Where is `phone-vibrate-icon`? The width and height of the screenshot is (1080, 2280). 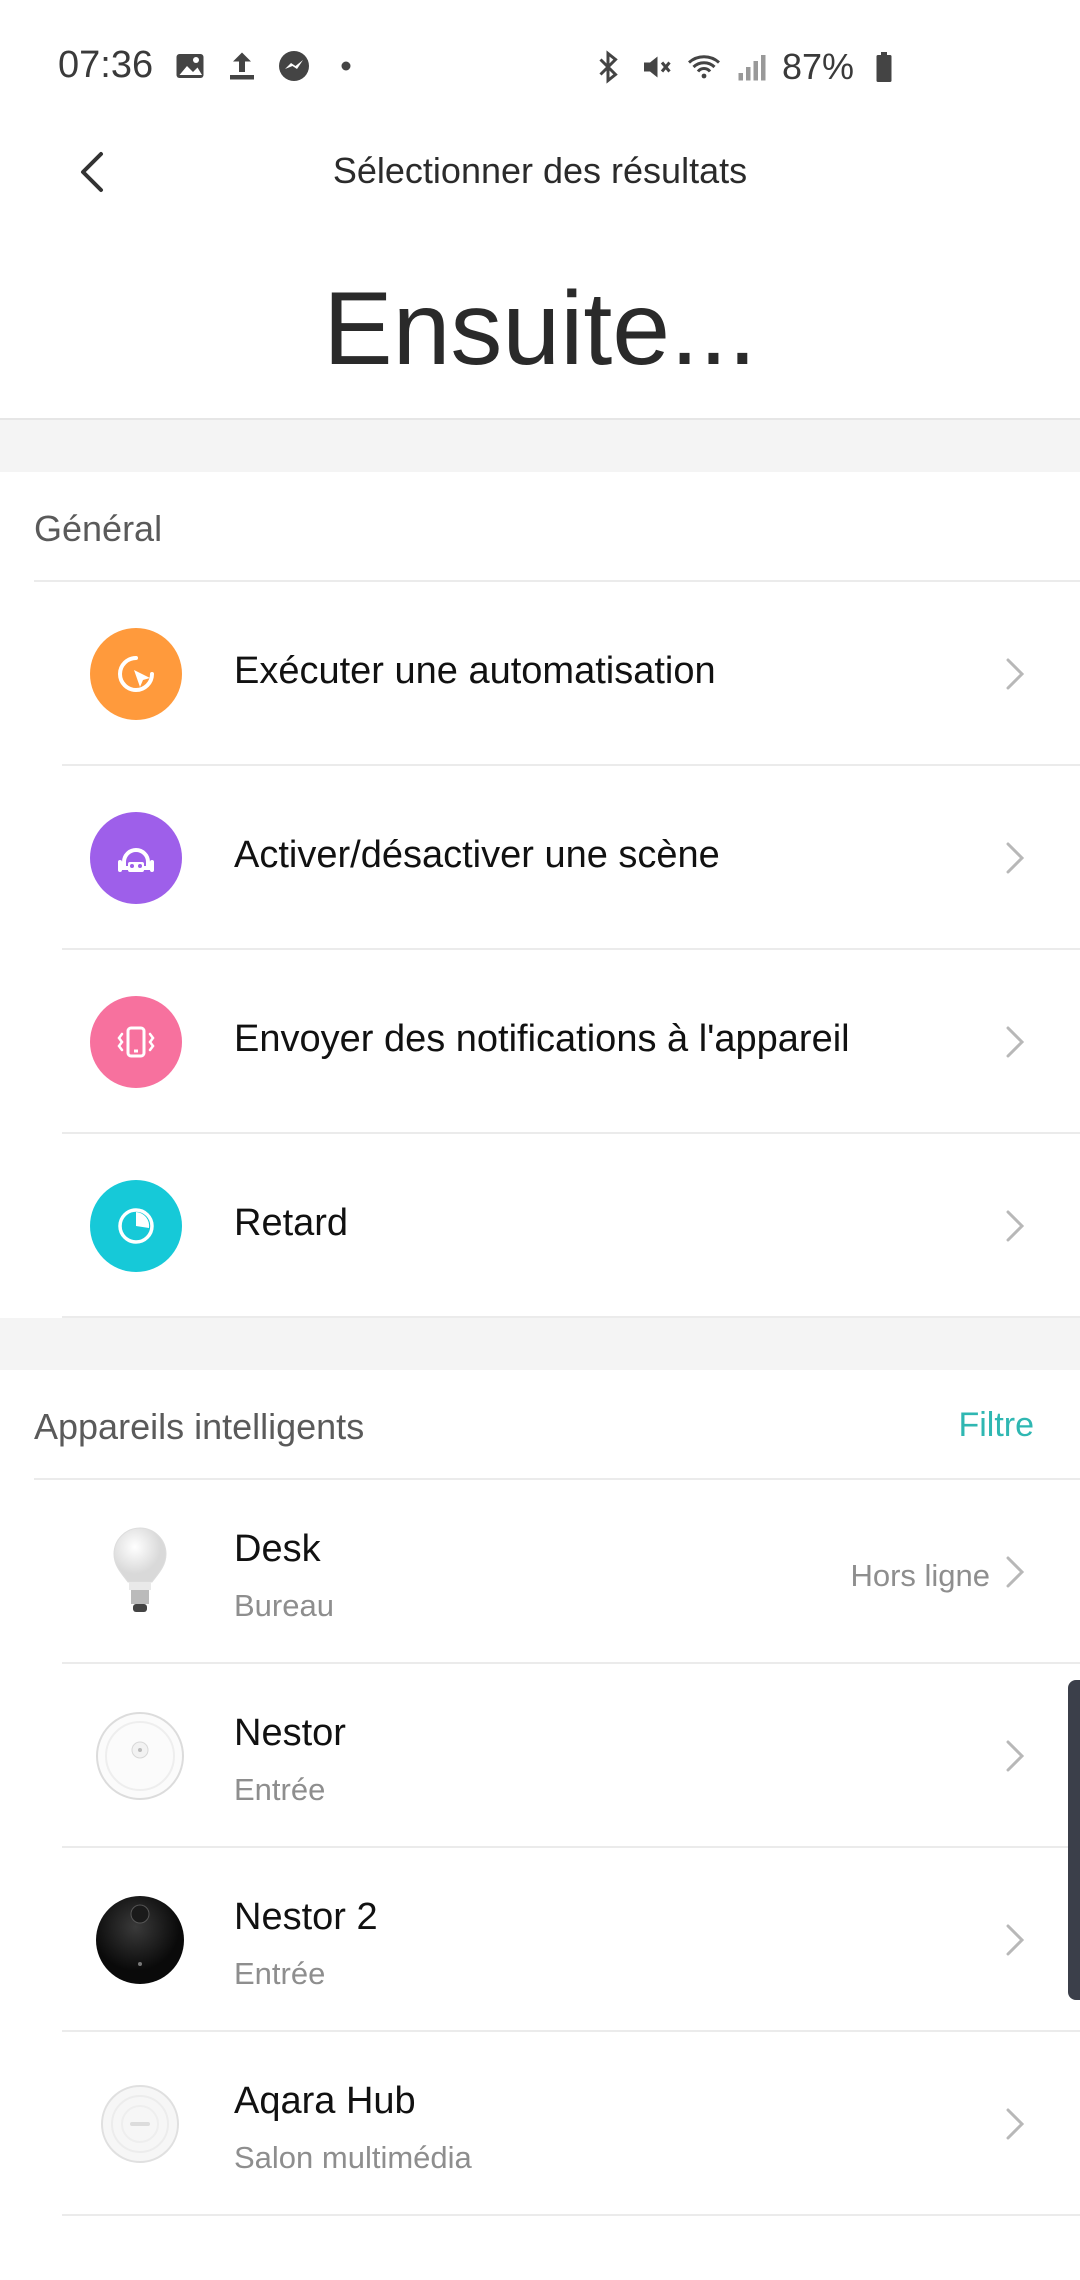 phone-vibrate-icon is located at coordinates (136, 1042).